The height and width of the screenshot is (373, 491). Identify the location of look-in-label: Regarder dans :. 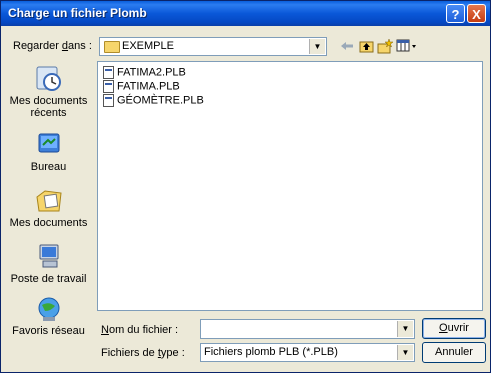
(52, 46).